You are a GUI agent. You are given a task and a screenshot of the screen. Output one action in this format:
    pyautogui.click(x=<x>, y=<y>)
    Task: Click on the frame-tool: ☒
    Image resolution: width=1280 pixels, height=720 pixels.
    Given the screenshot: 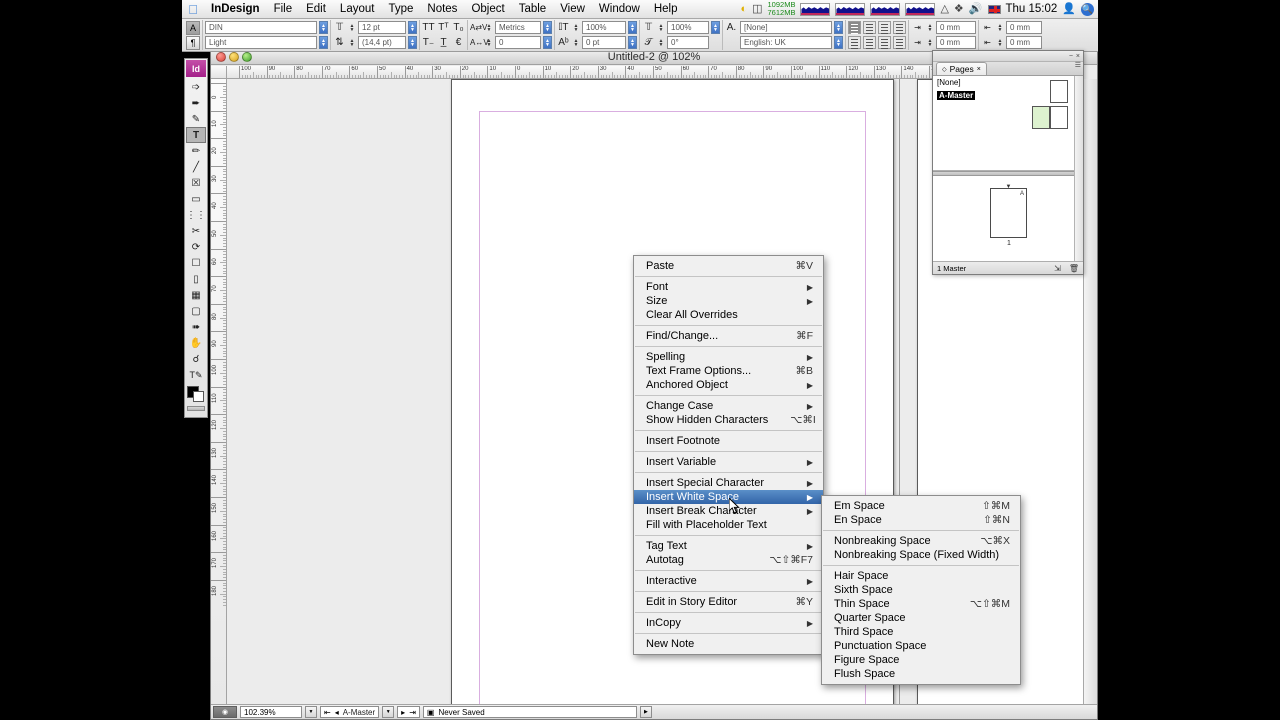 What is the action you would take?
    pyautogui.click(x=196, y=183)
    